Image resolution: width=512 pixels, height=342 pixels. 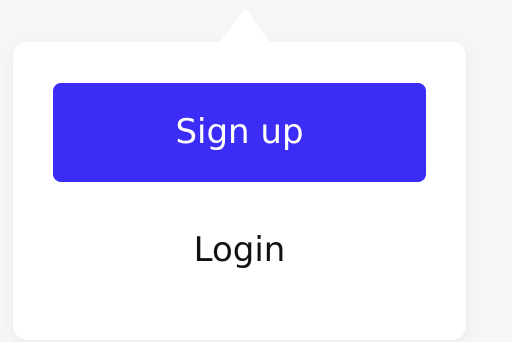 What do you see at coordinates (245, 25) in the screenshot?
I see `dropdown-caret` at bounding box center [245, 25].